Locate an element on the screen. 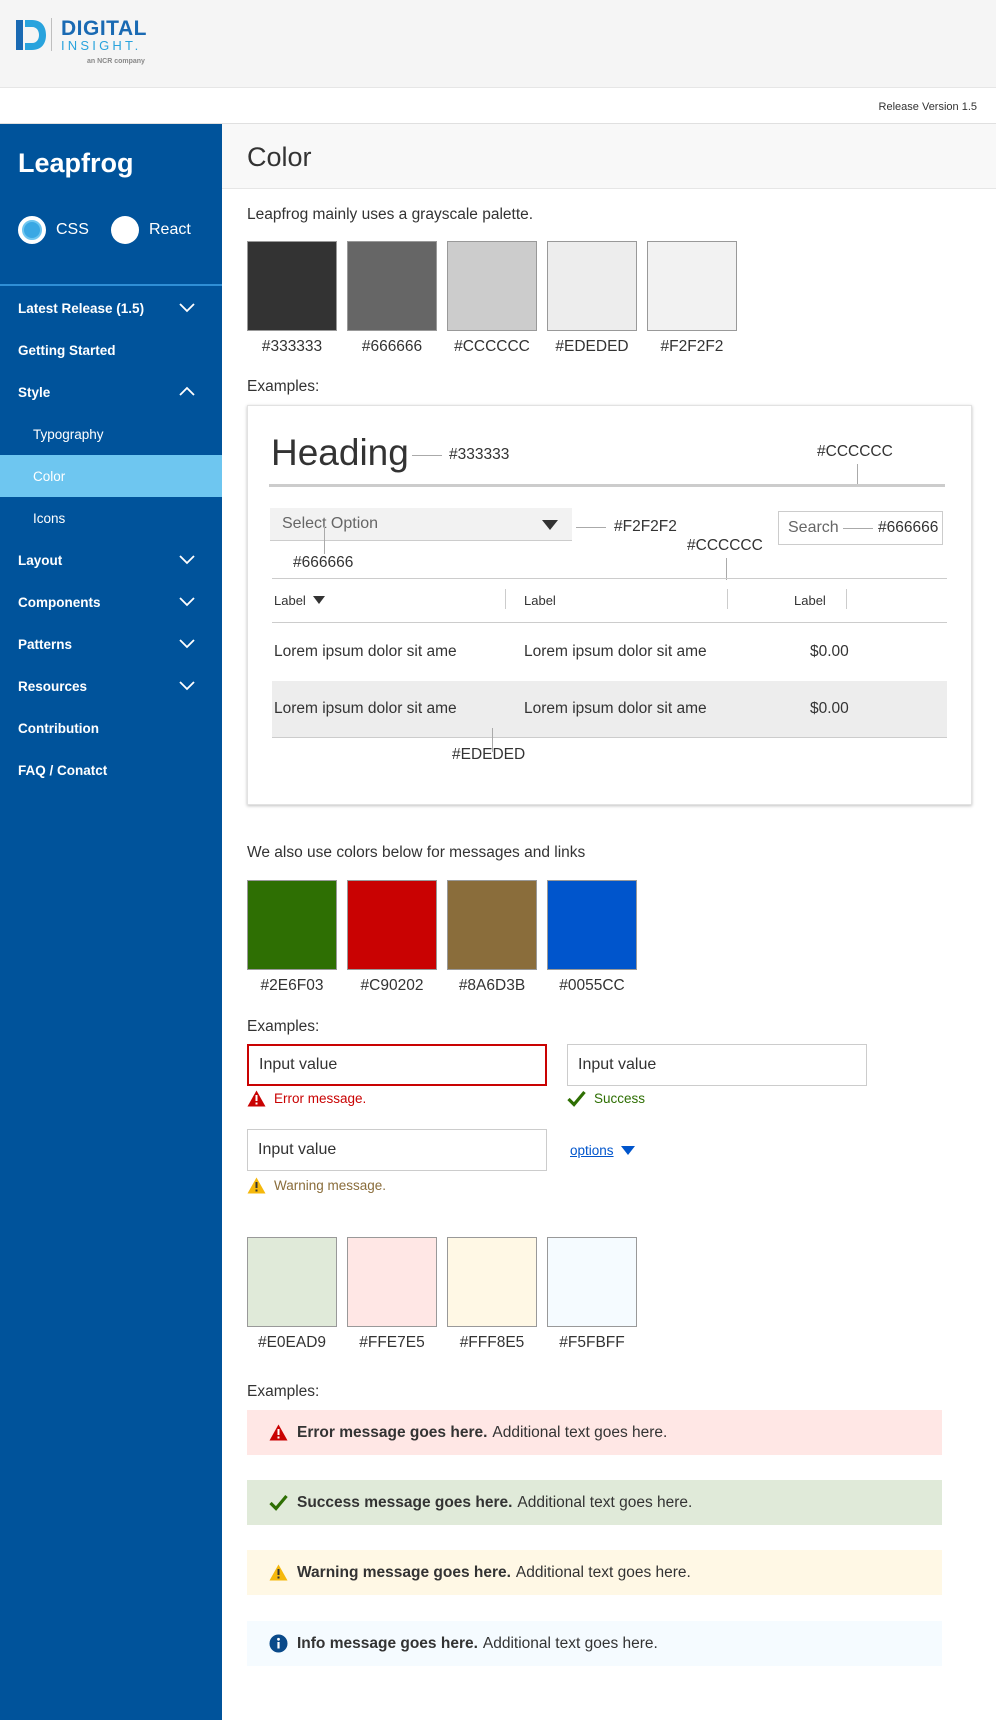 This screenshot has height=1720, width=996. select-option-dropdown: Select Option is located at coordinates (421, 524).